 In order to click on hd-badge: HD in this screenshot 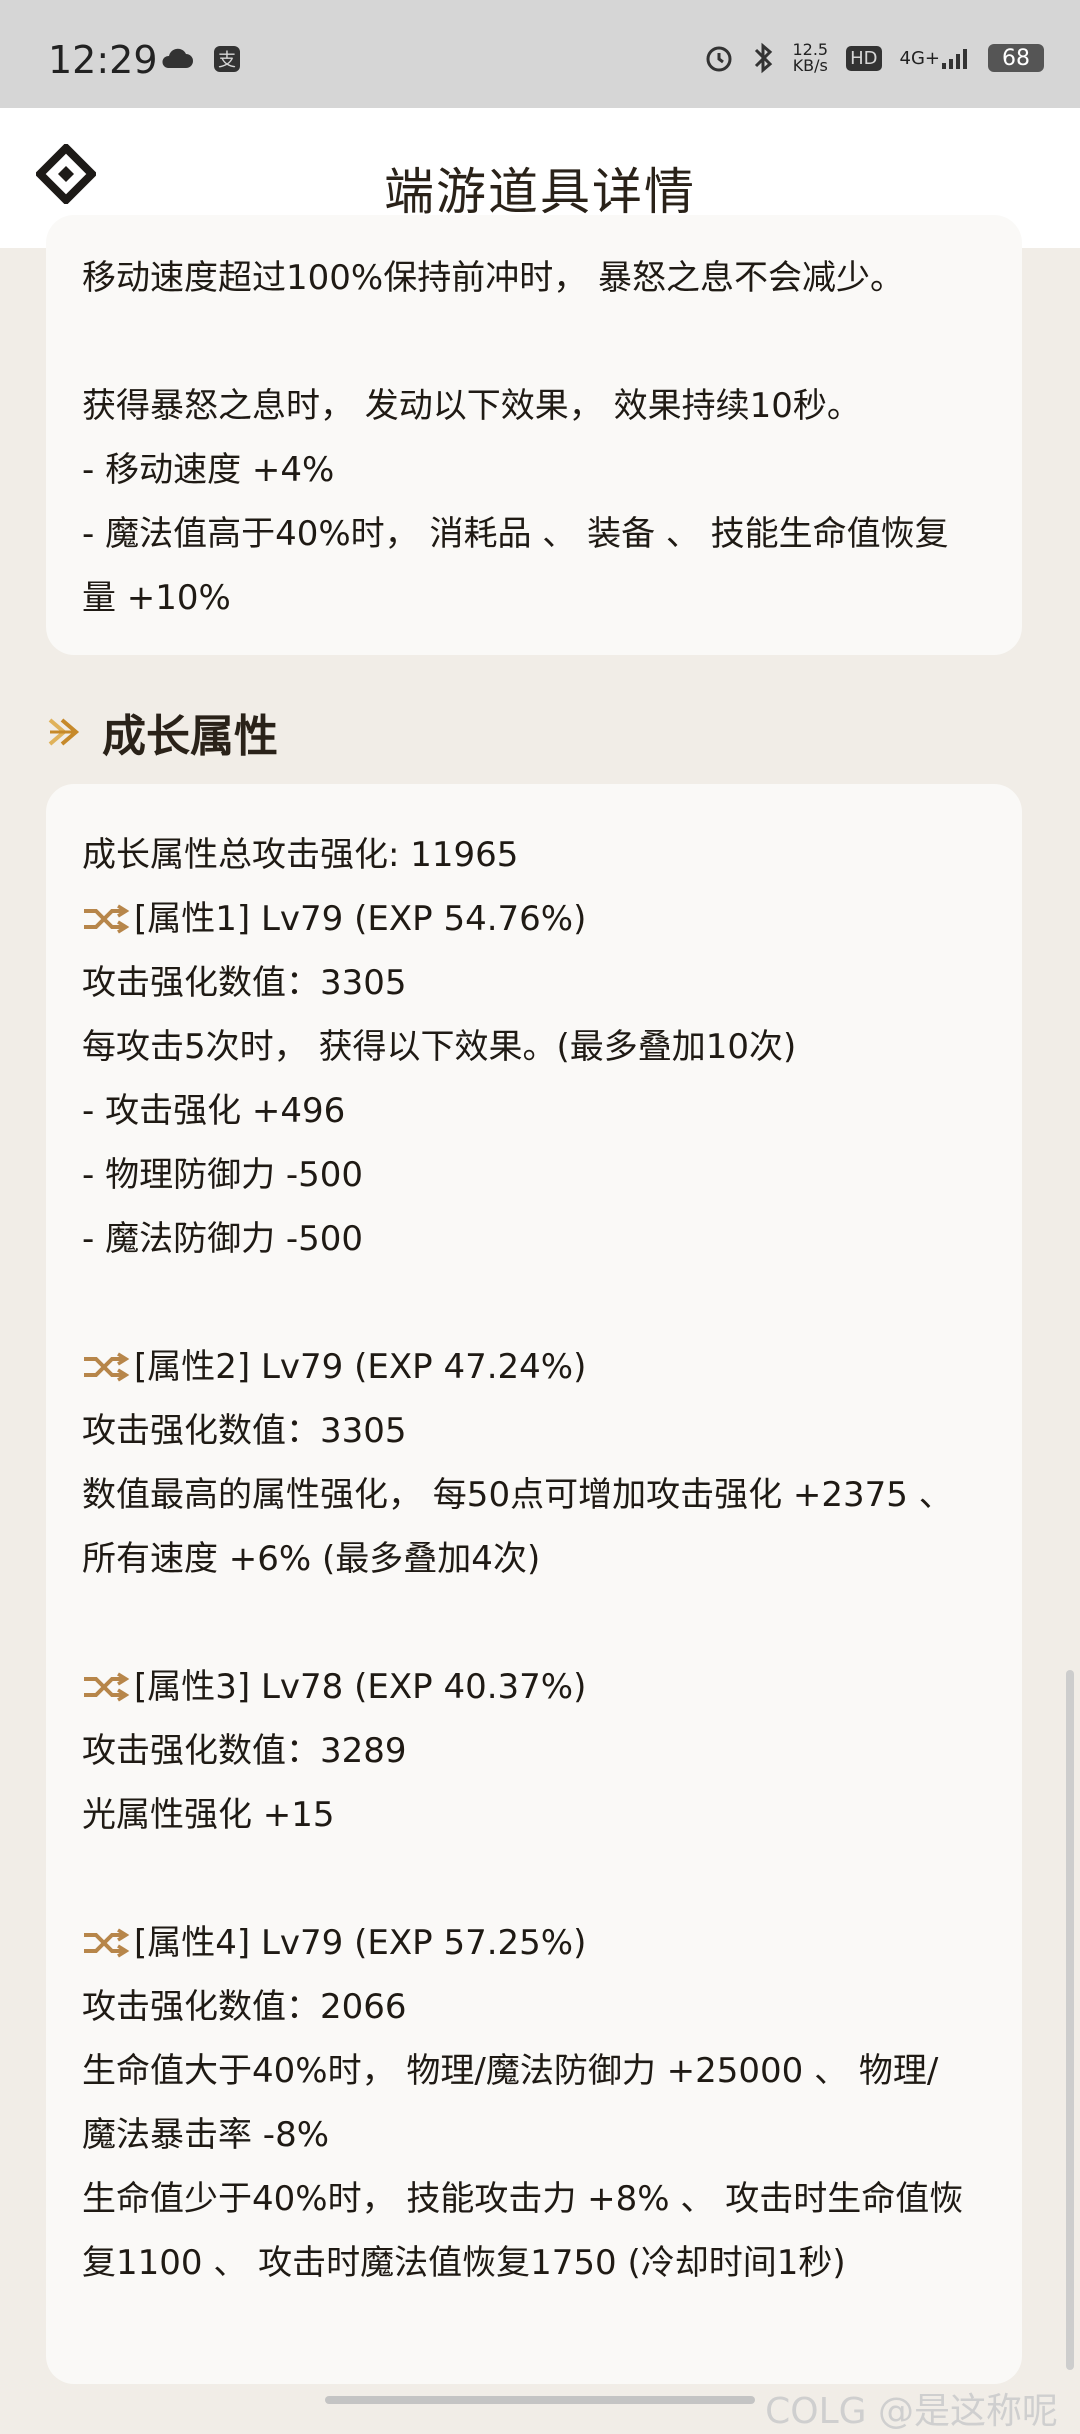, I will do `click(864, 58)`.